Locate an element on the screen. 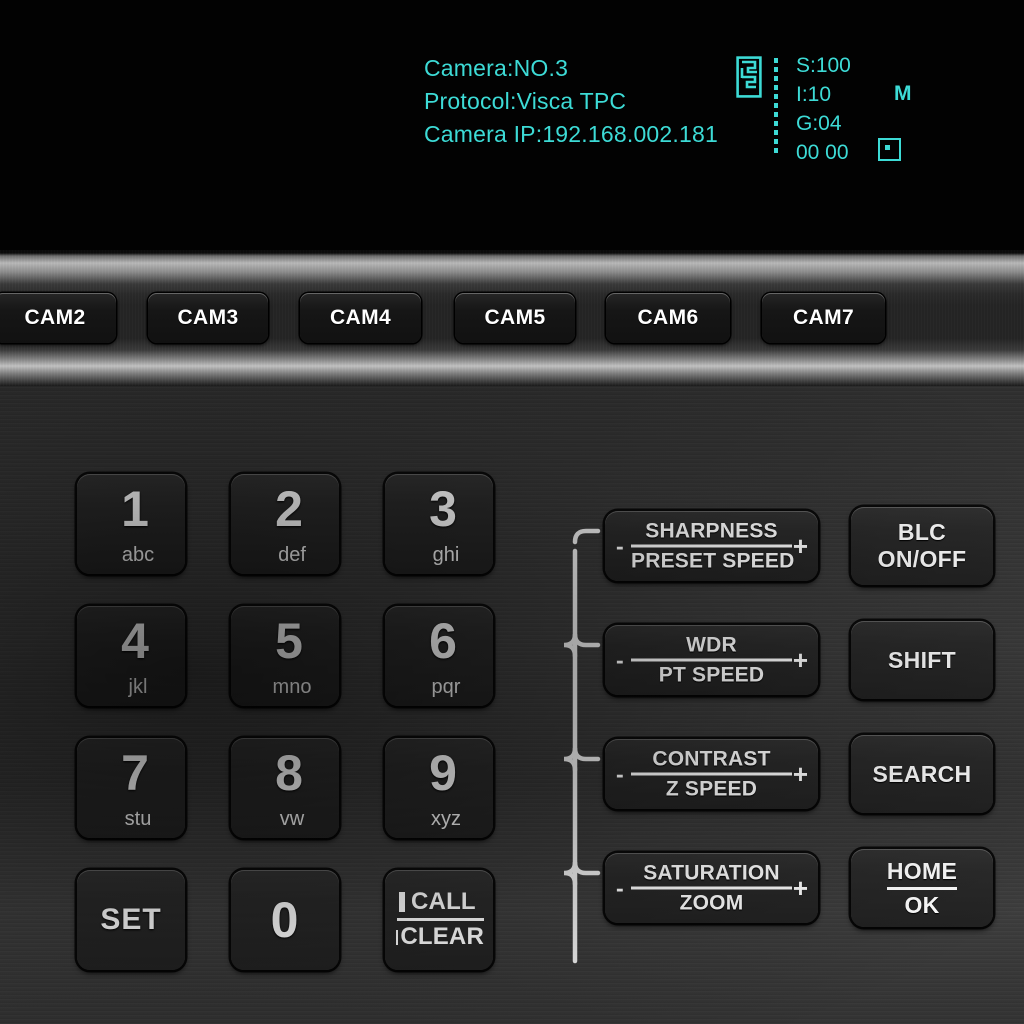 This screenshot has width=1024, height=1024. side-button-home: HOME OK is located at coordinates (922, 888).